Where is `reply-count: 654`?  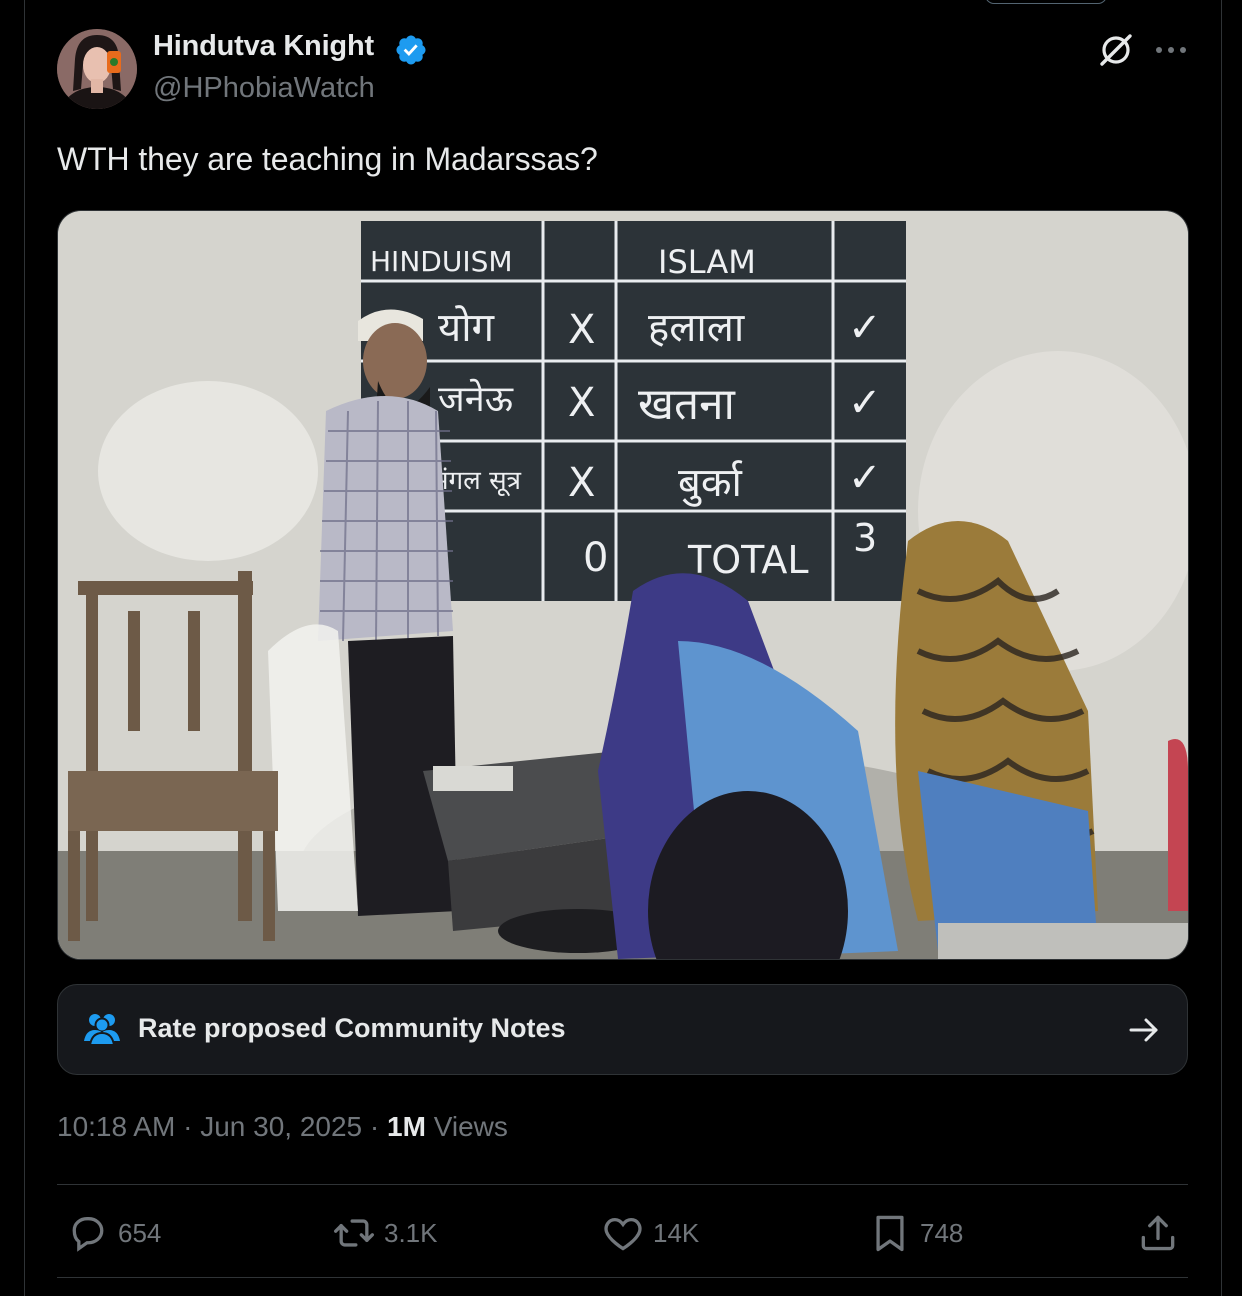
reply-count: 654 is located at coordinates (140, 1232).